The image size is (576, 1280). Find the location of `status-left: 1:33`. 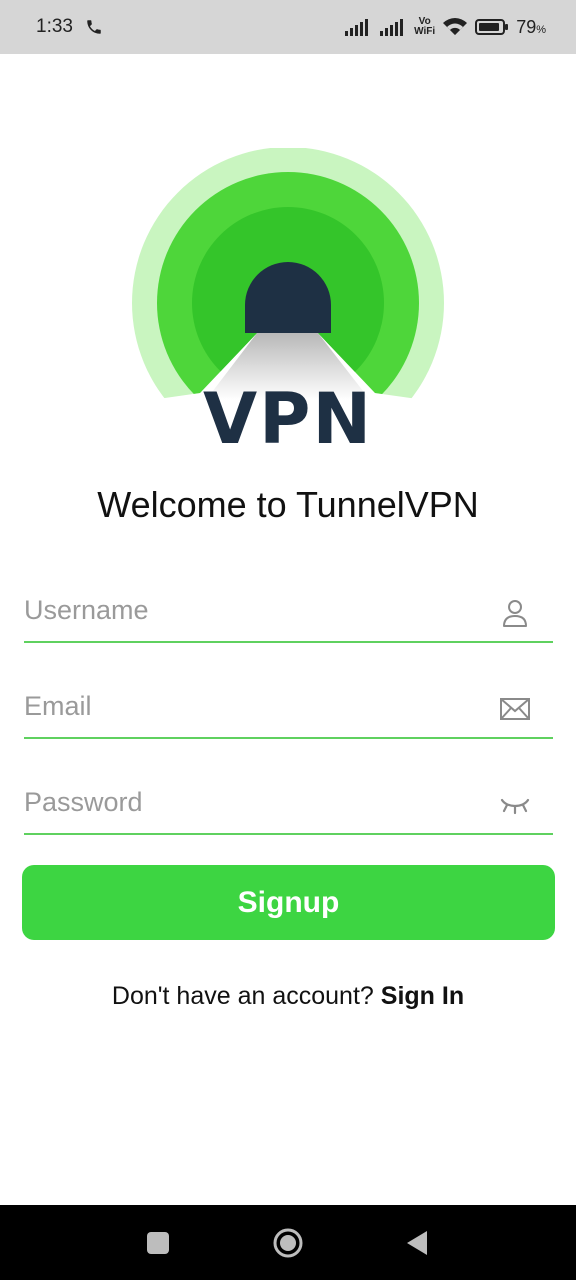

status-left: 1:33 is located at coordinates (69, 27).